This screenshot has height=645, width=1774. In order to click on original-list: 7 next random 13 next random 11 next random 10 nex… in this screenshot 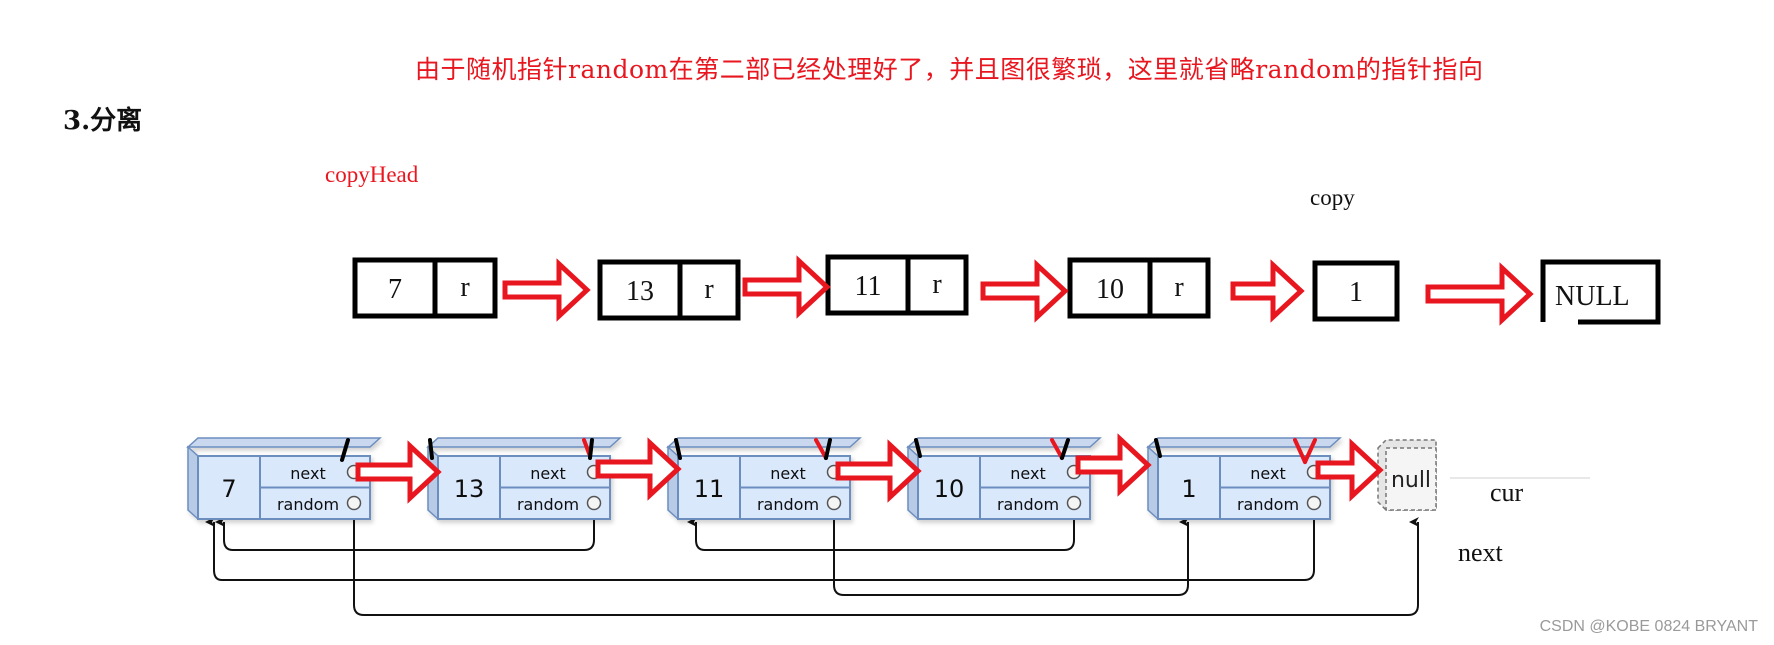, I will do `click(888, 477)`.